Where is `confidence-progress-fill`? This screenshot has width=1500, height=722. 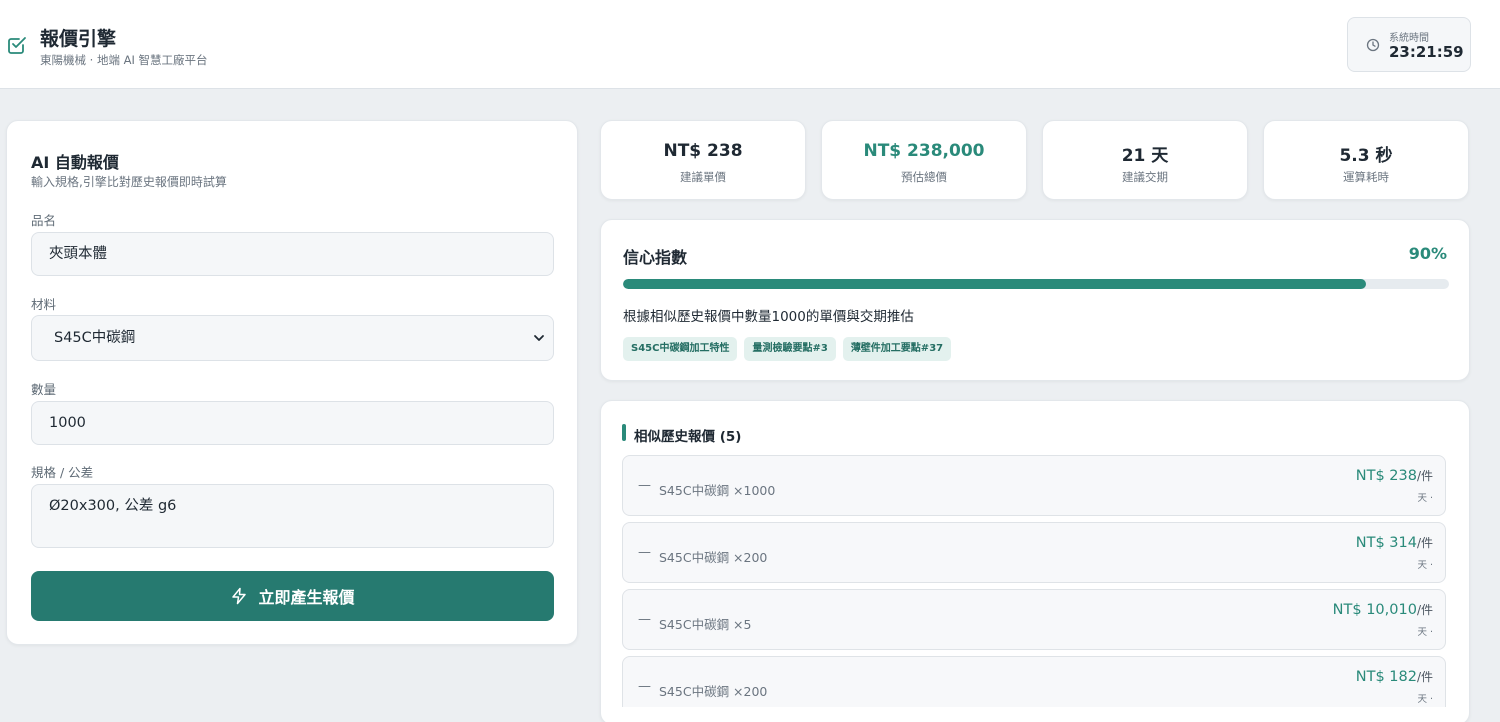
confidence-progress-fill is located at coordinates (995, 284).